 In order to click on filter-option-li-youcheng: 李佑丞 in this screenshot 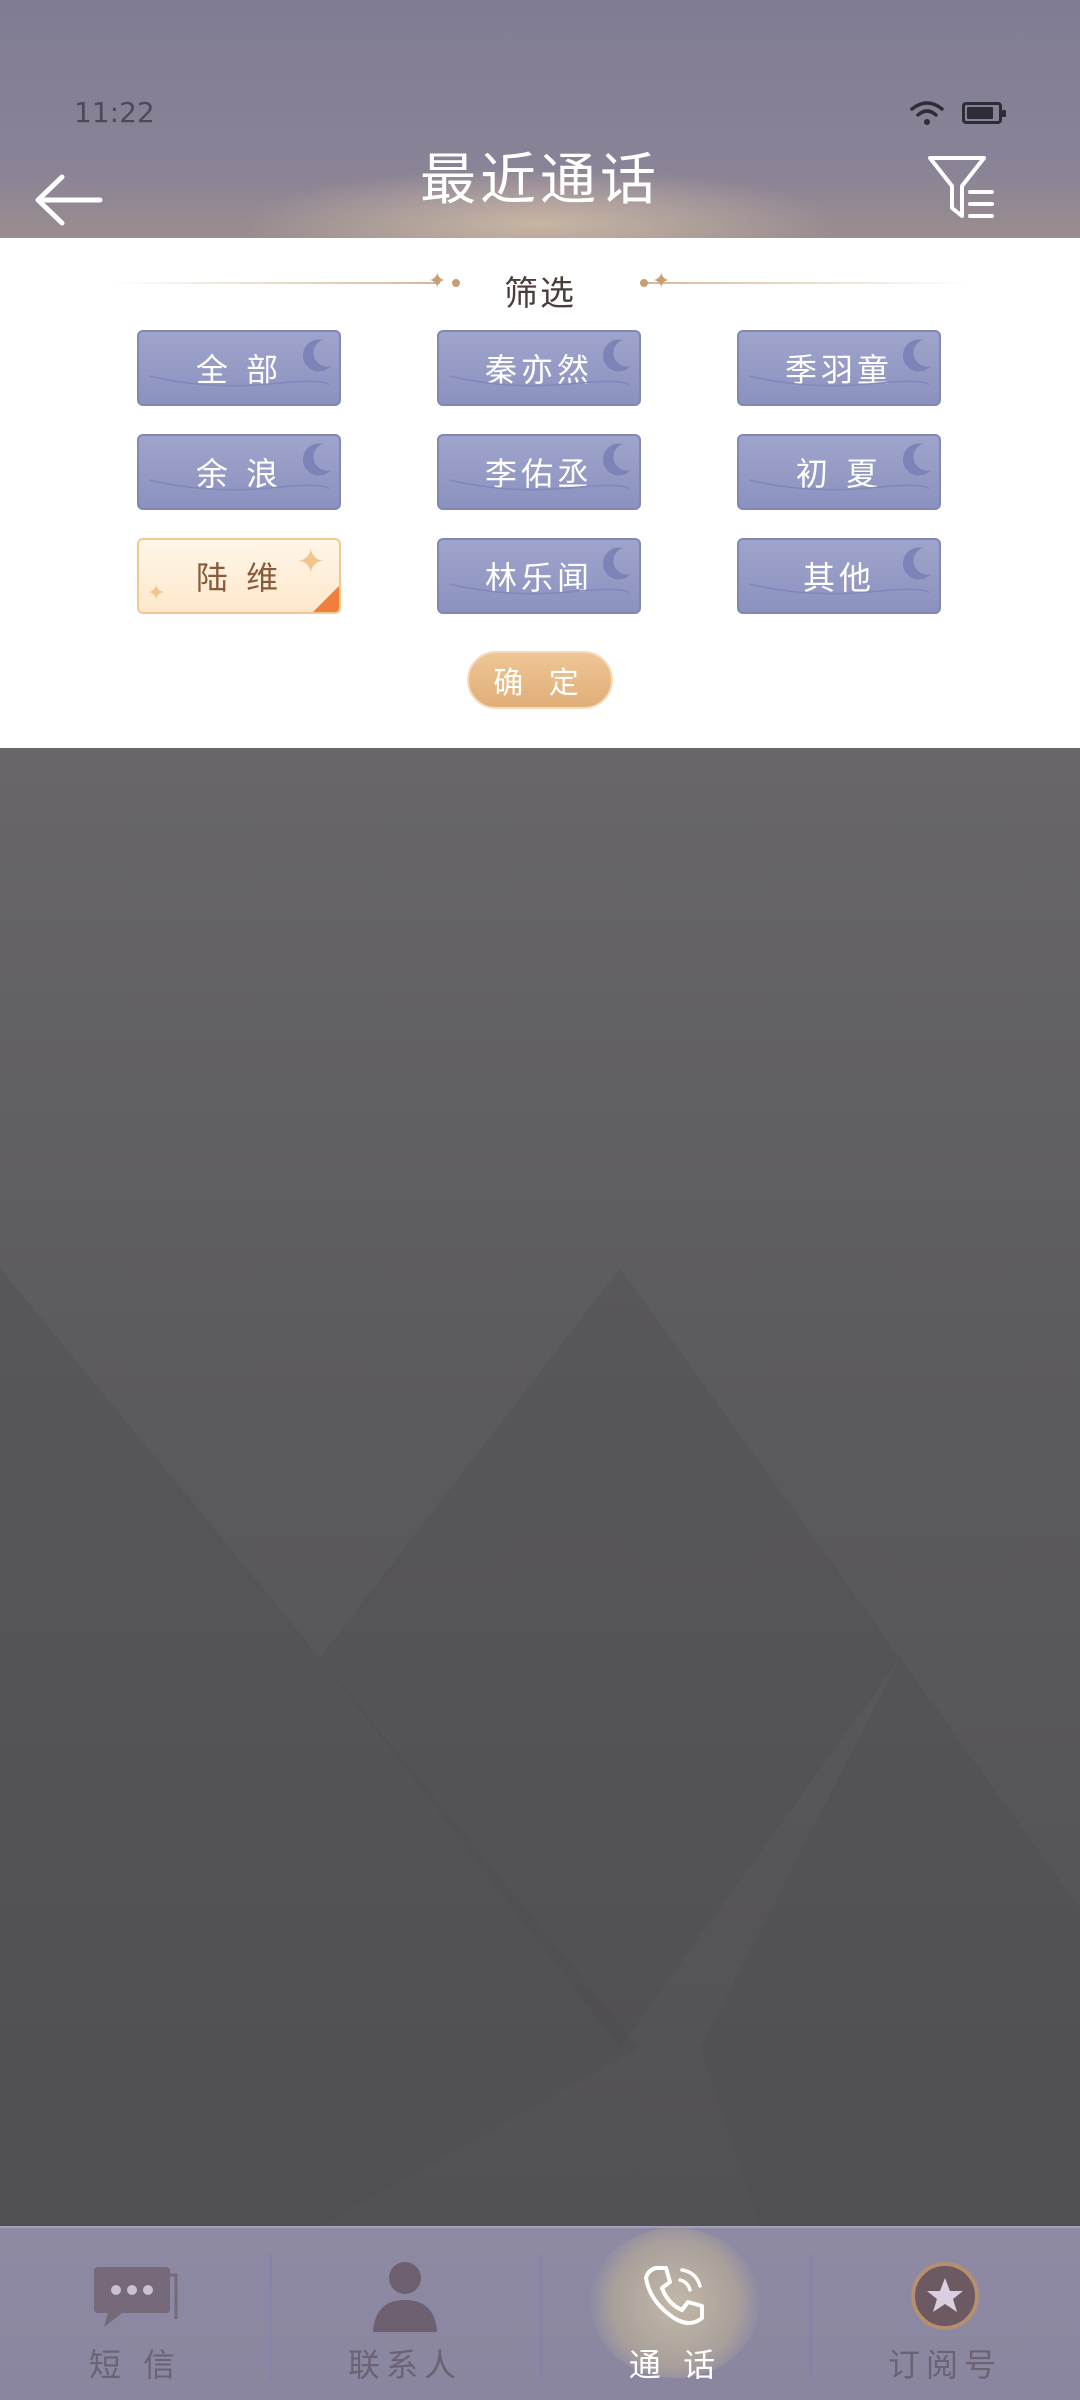, I will do `click(539, 472)`.